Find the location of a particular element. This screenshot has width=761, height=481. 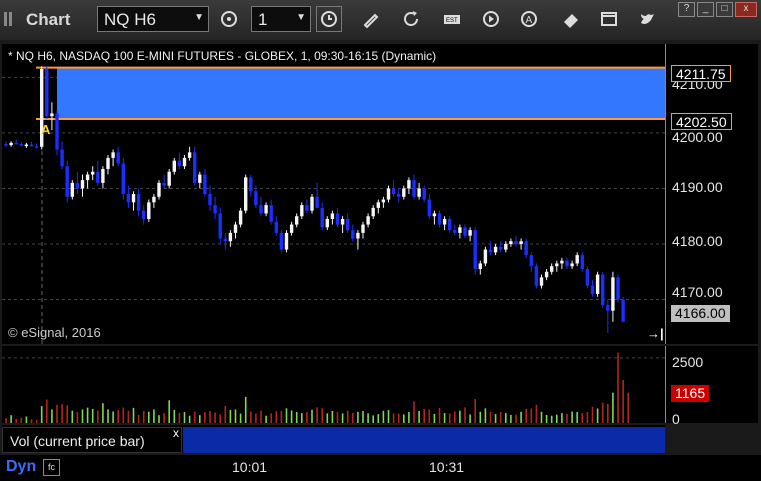

drag-grip-icon is located at coordinates (11, 19).